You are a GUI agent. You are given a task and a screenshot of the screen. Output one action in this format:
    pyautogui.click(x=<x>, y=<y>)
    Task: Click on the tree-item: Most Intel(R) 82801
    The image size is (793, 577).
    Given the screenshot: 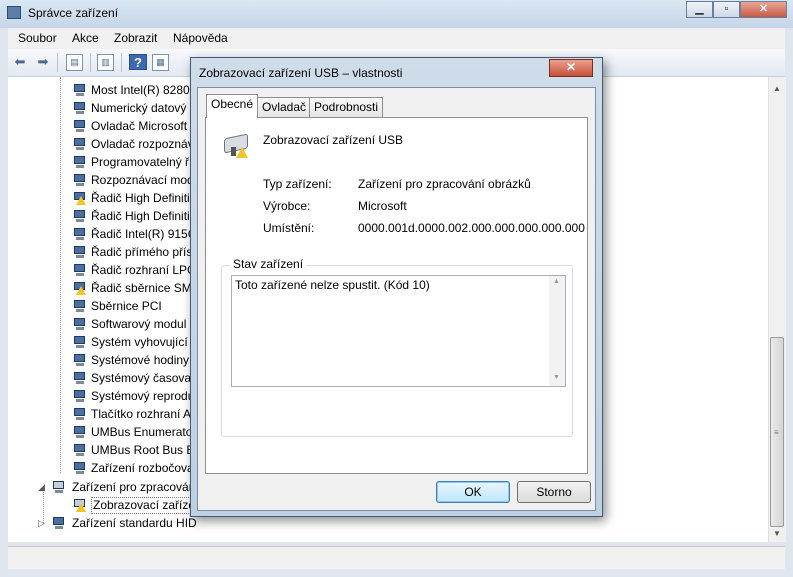 What is the action you would take?
    pyautogui.click(x=137, y=90)
    